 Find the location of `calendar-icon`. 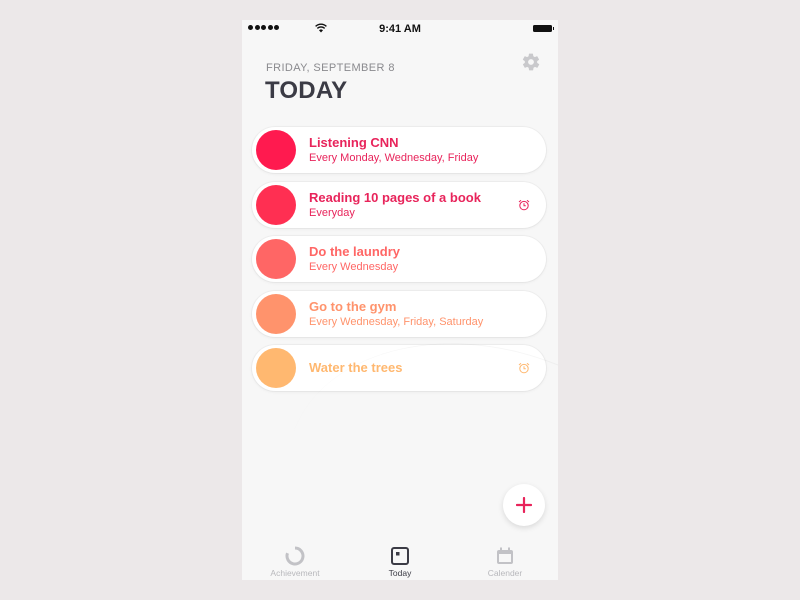

calendar-icon is located at coordinates (505, 555).